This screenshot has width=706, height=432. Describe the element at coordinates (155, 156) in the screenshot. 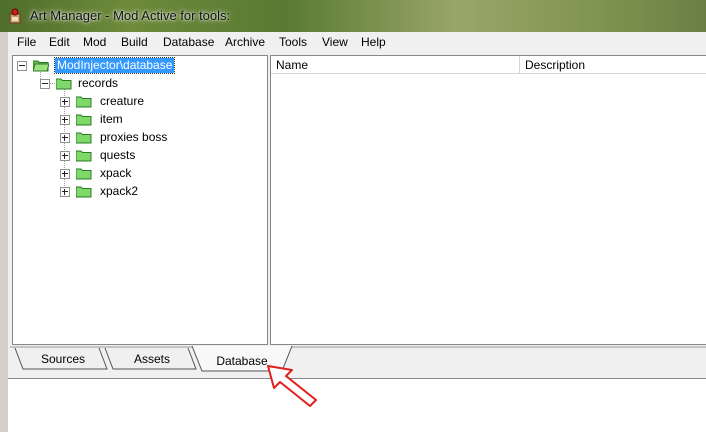

I see `tree-node-quests: quests` at that location.